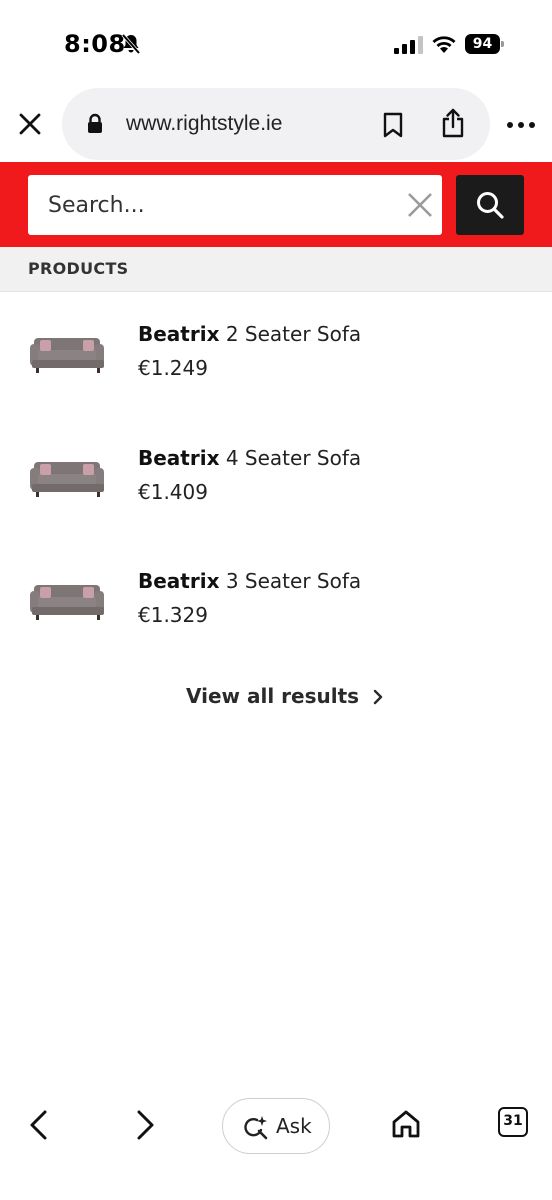  I want to click on product-name: Beatrix 4 Seater Sofa, so click(249, 458).